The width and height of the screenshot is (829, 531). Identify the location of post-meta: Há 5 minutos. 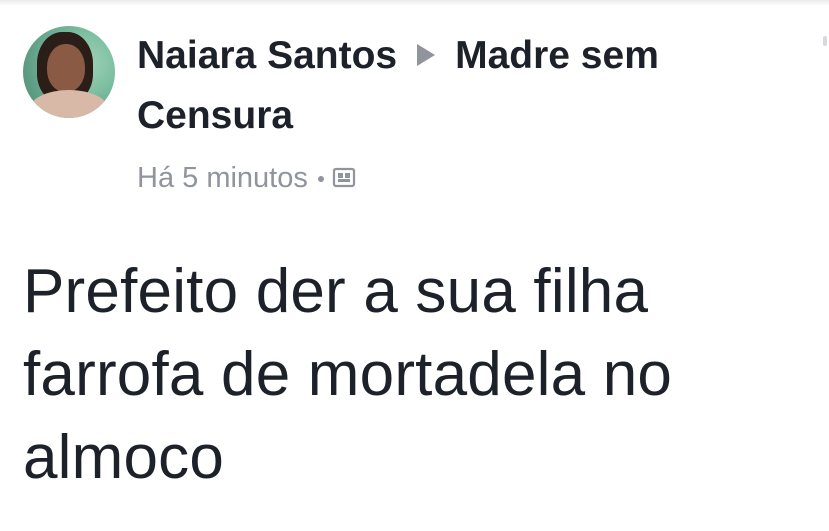
(246, 179).